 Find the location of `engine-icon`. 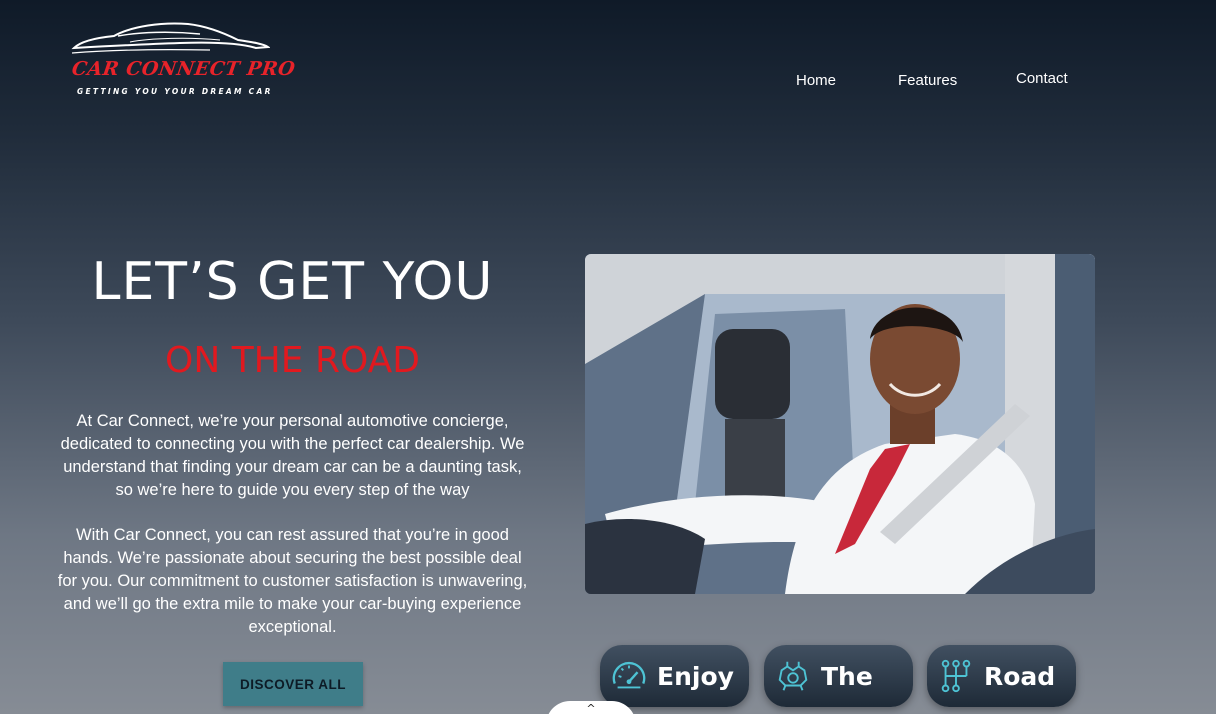

engine-icon is located at coordinates (793, 676).